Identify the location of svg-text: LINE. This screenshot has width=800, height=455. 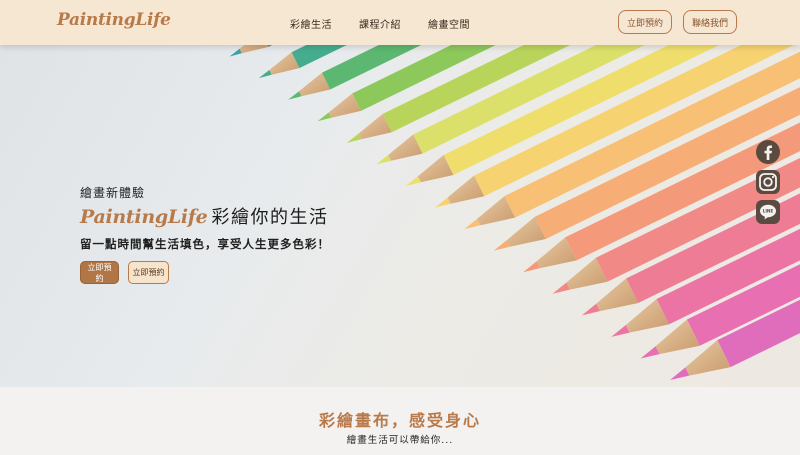
(768, 211).